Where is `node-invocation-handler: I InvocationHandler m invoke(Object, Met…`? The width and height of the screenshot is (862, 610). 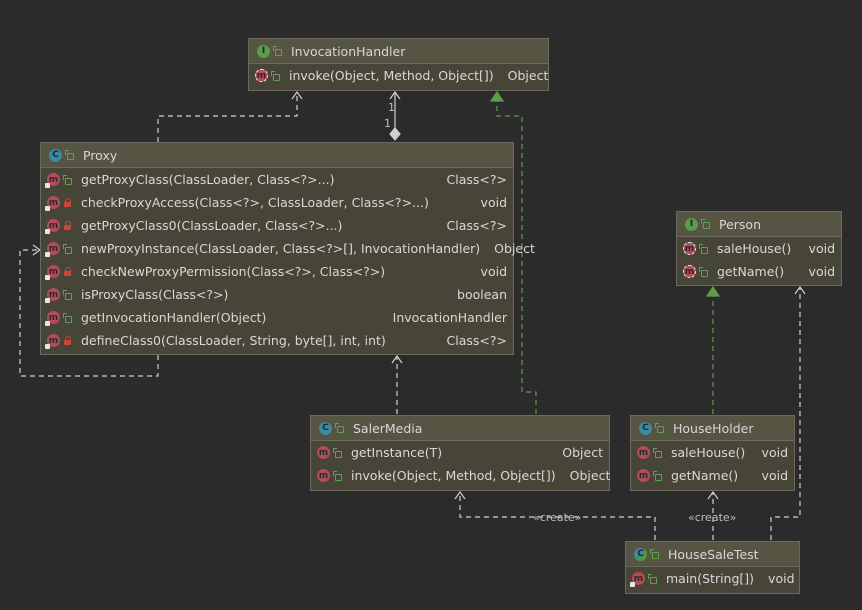
node-invocation-handler: I InvocationHandler m invoke(Object, Met… is located at coordinates (398, 64).